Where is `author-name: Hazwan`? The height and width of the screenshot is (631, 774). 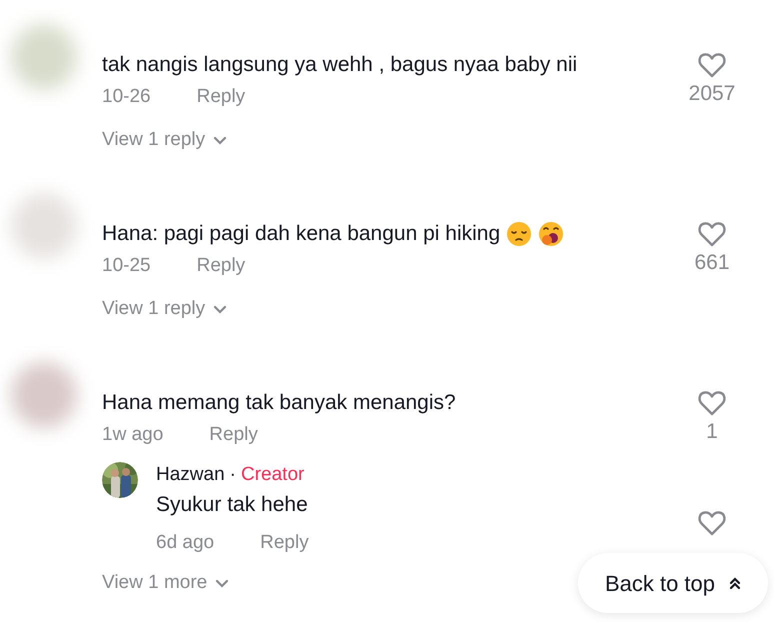 author-name: Hazwan is located at coordinates (190, 475).